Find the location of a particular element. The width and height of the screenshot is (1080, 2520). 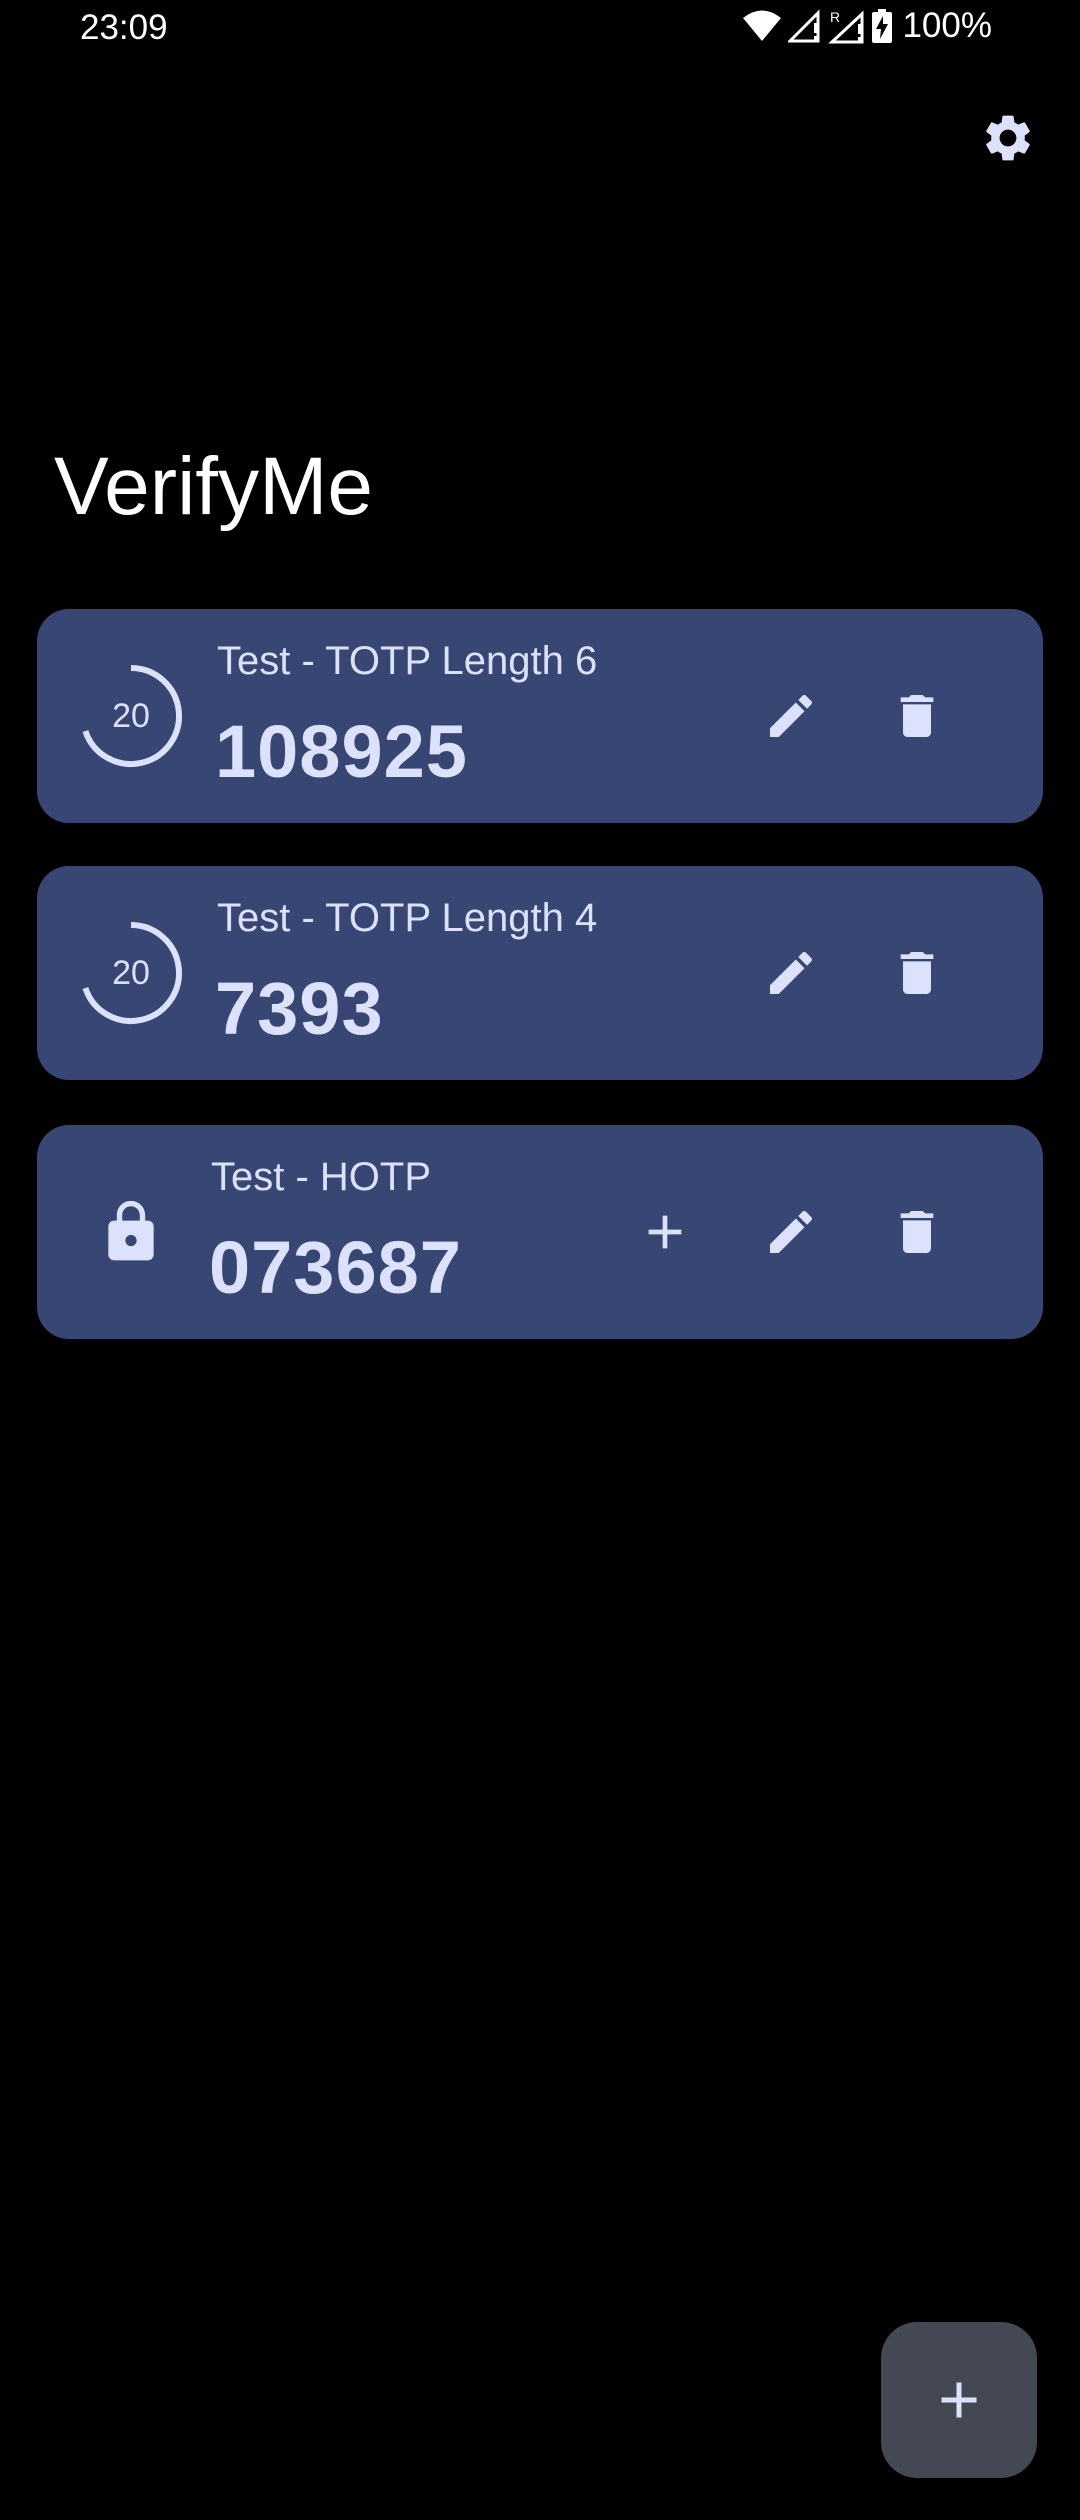

status-bar: 23:09 R 100% is located at coordinates (540, 28).